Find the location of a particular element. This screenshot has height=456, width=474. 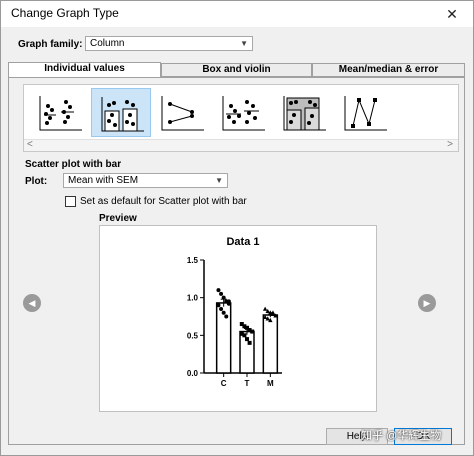

tab-box-and-violin: Box and violin is located at coordinates (236, 70).